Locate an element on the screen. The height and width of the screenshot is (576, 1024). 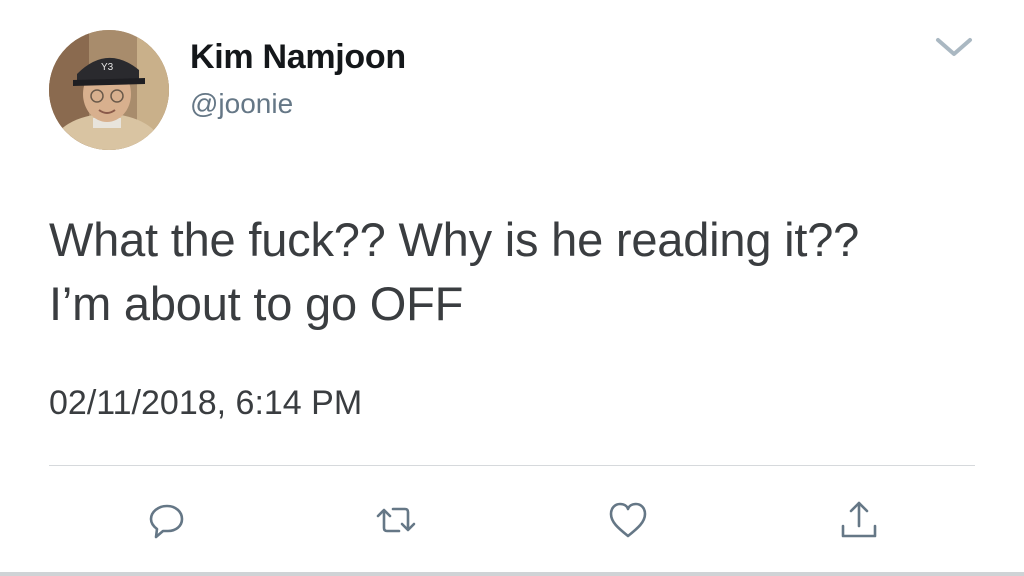
chevron-down-icon is located at coordinates (954, 48).